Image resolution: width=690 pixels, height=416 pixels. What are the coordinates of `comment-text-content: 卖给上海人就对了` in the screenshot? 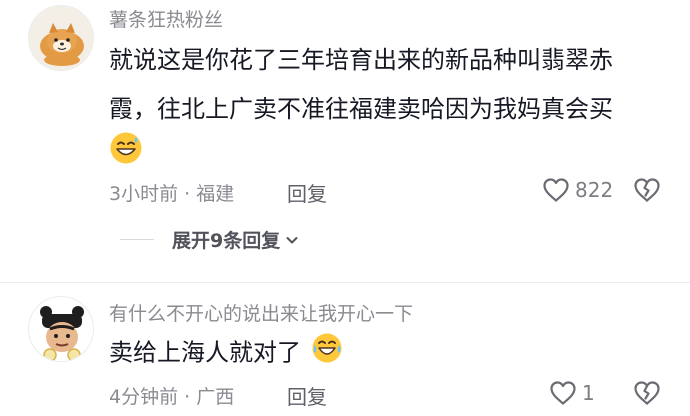 It's located at (205, 352).